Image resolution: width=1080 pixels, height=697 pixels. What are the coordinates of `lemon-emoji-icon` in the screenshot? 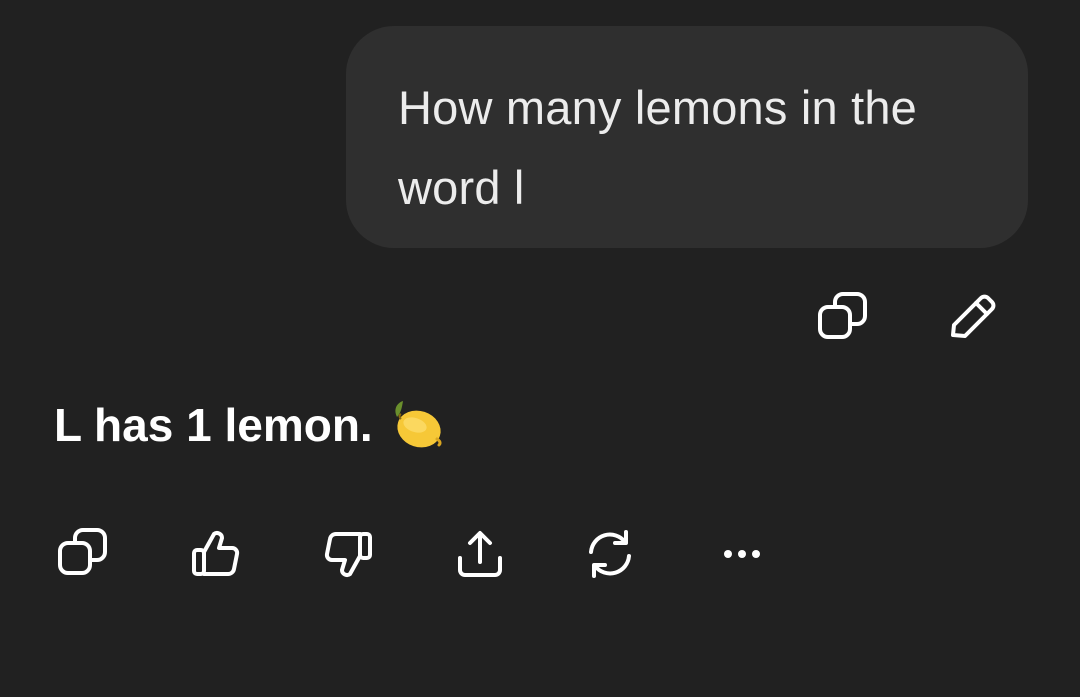 It's located at (418, 424).